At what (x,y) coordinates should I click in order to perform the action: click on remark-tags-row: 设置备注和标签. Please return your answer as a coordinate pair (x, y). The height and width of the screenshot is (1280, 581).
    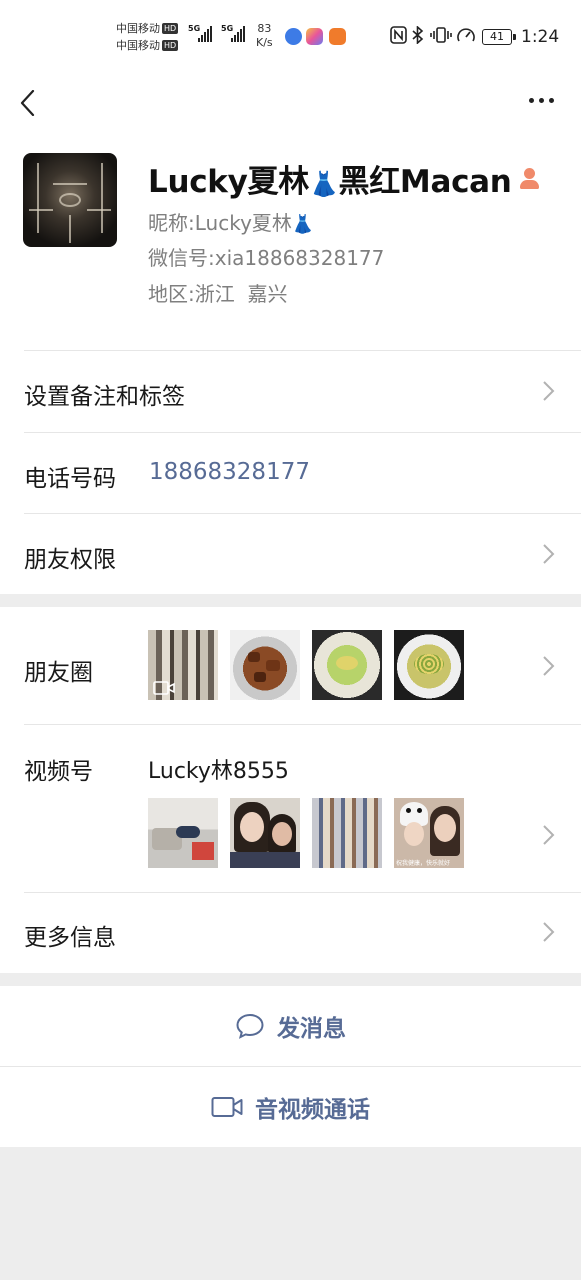
    Looking at the image, I should click on (290, 391).